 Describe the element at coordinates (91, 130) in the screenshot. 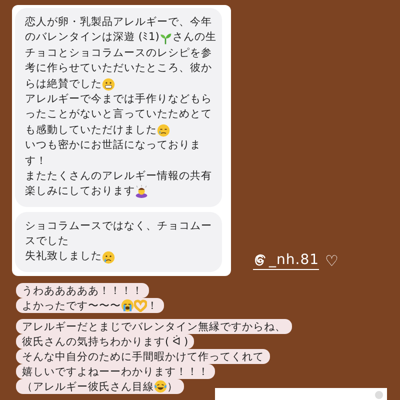

I see `message-text: も感動していただけました` at that location.